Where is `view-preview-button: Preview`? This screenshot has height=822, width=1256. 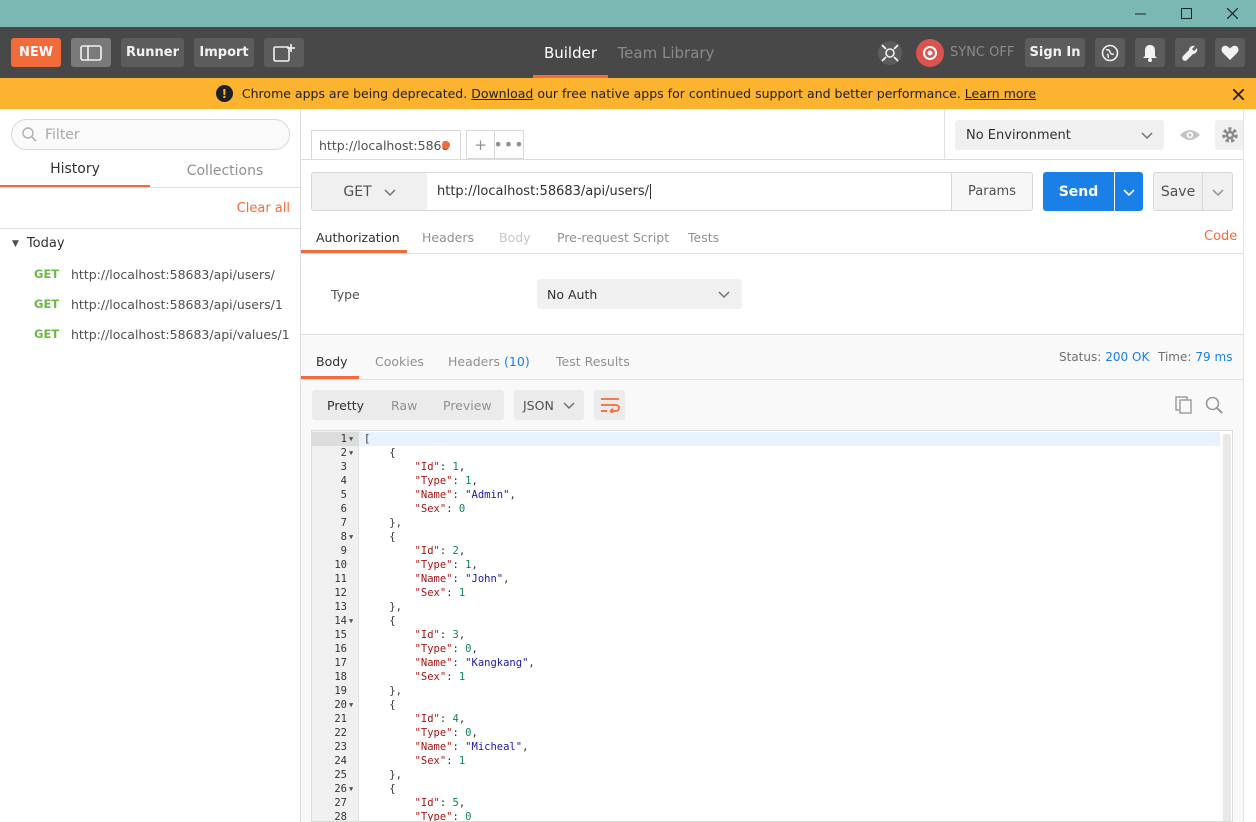 view-preview-button: Preview is located at coordinates (467, 405).